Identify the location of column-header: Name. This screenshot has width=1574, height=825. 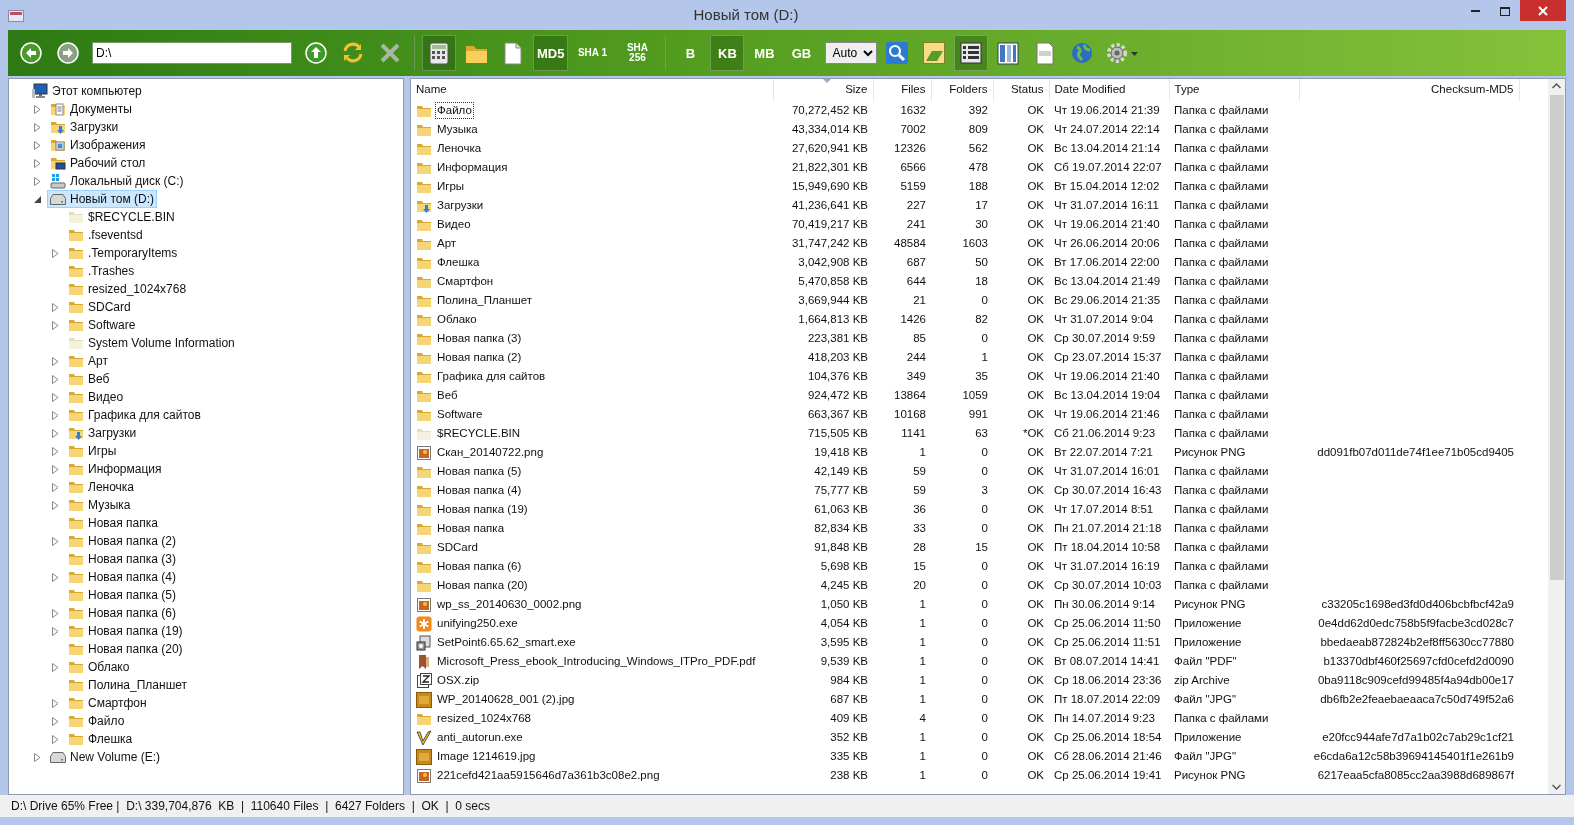
(592, 90).